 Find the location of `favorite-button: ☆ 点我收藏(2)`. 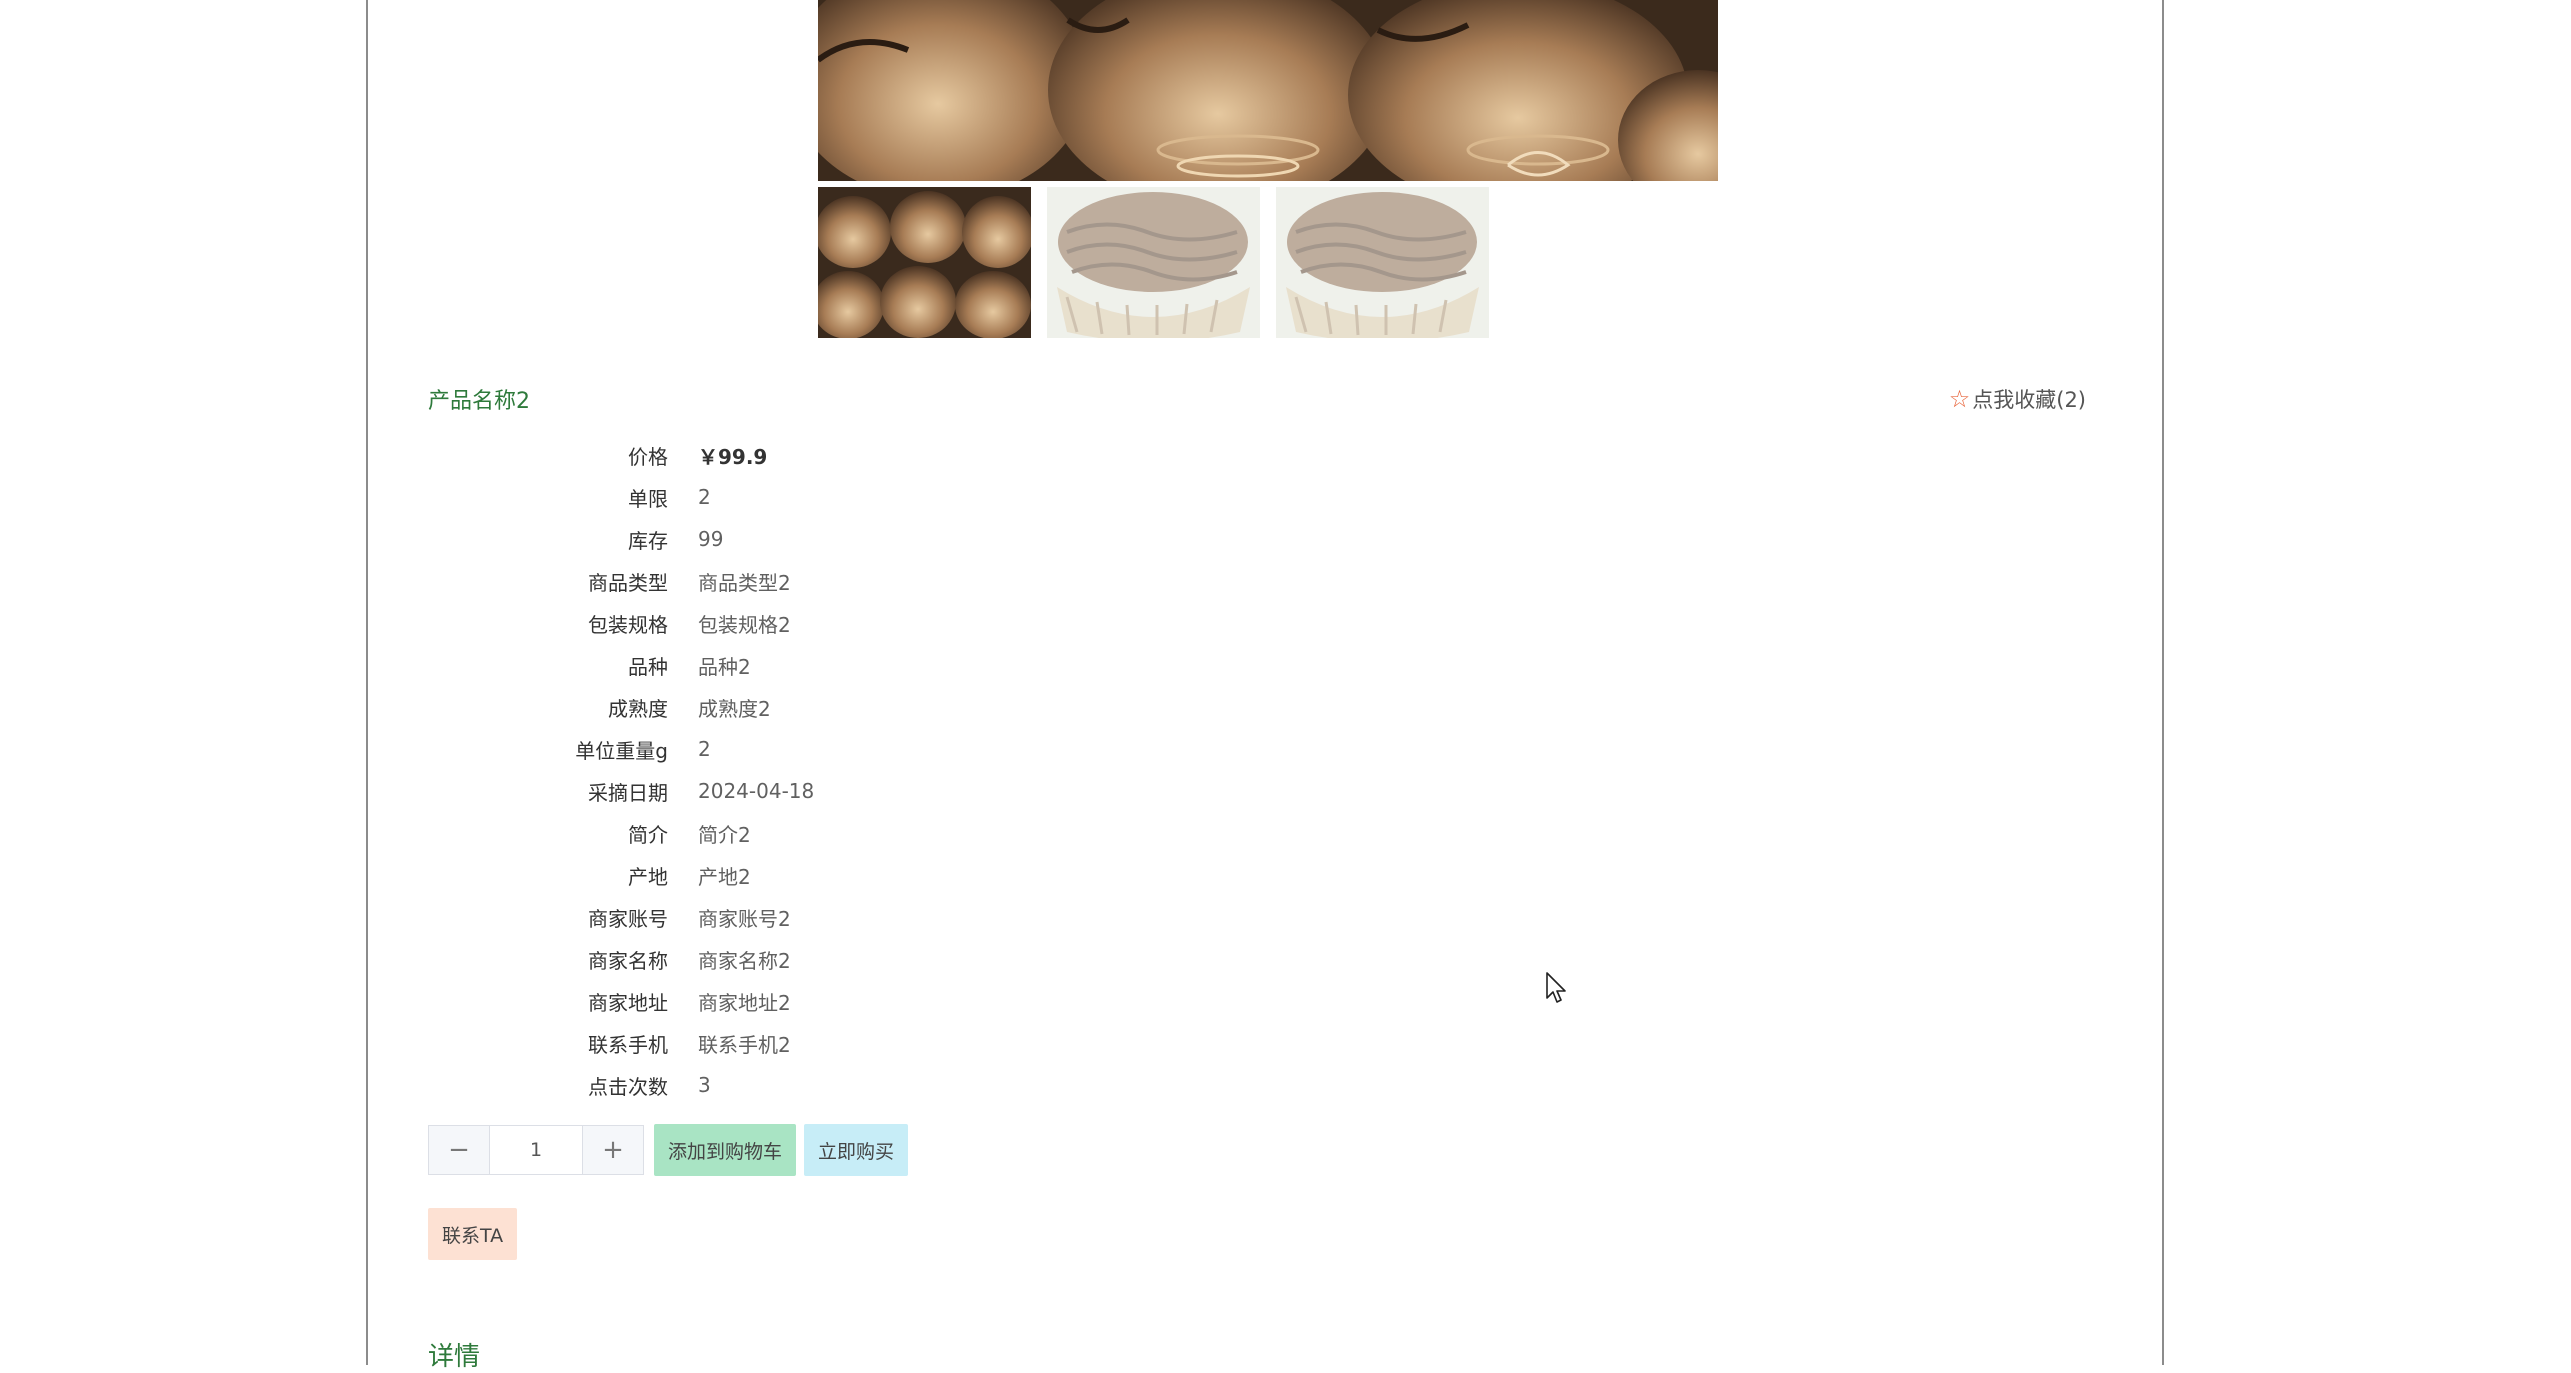

favorite-button: ☆ 点我收藏(2) is located at coordinates (2017, 399).